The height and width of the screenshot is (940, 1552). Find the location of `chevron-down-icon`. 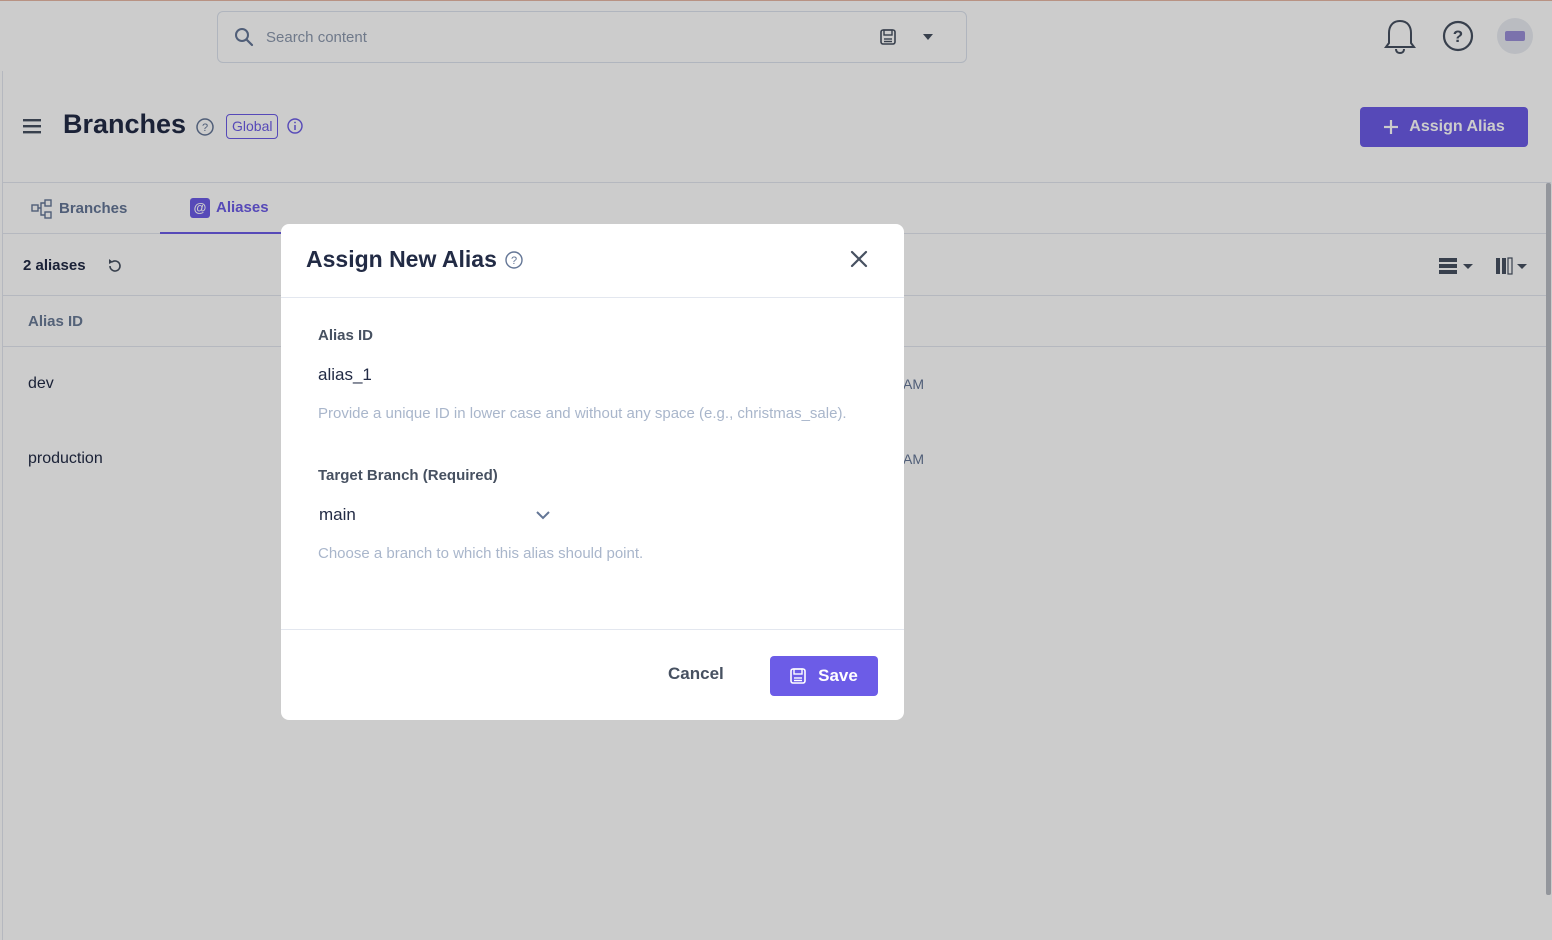

chevron-down-icon is located at coordinates (543, 515).